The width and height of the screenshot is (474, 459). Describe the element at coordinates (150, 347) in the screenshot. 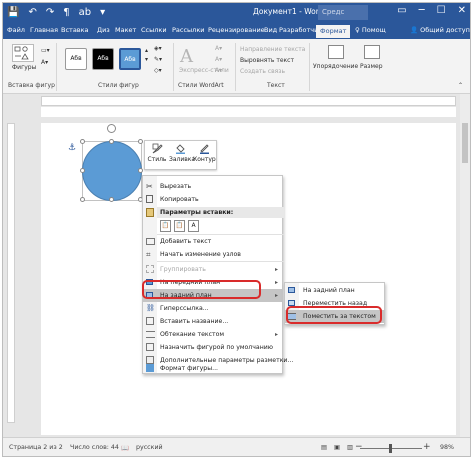

I see `default-shape-icon` at that location.